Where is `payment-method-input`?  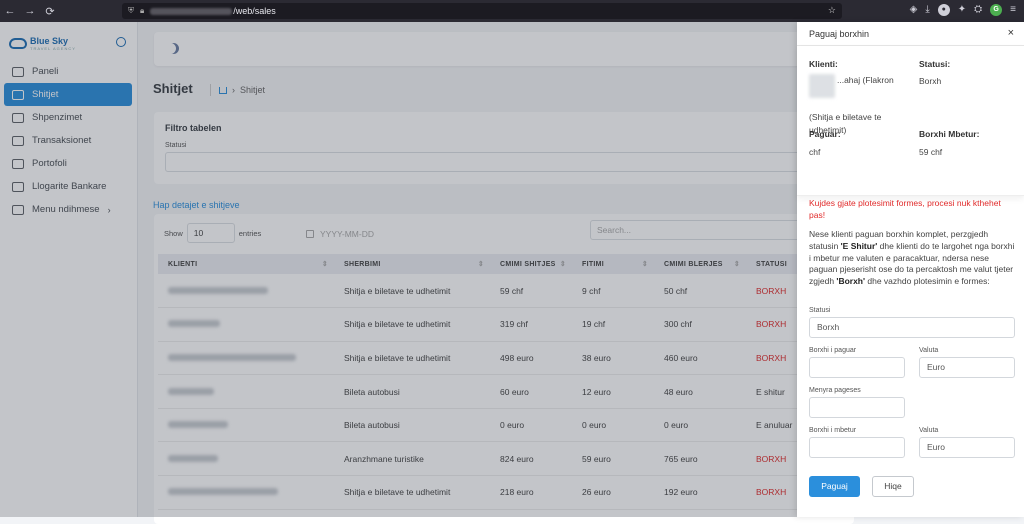 payment-method-input is located at coordinates (857, 407).